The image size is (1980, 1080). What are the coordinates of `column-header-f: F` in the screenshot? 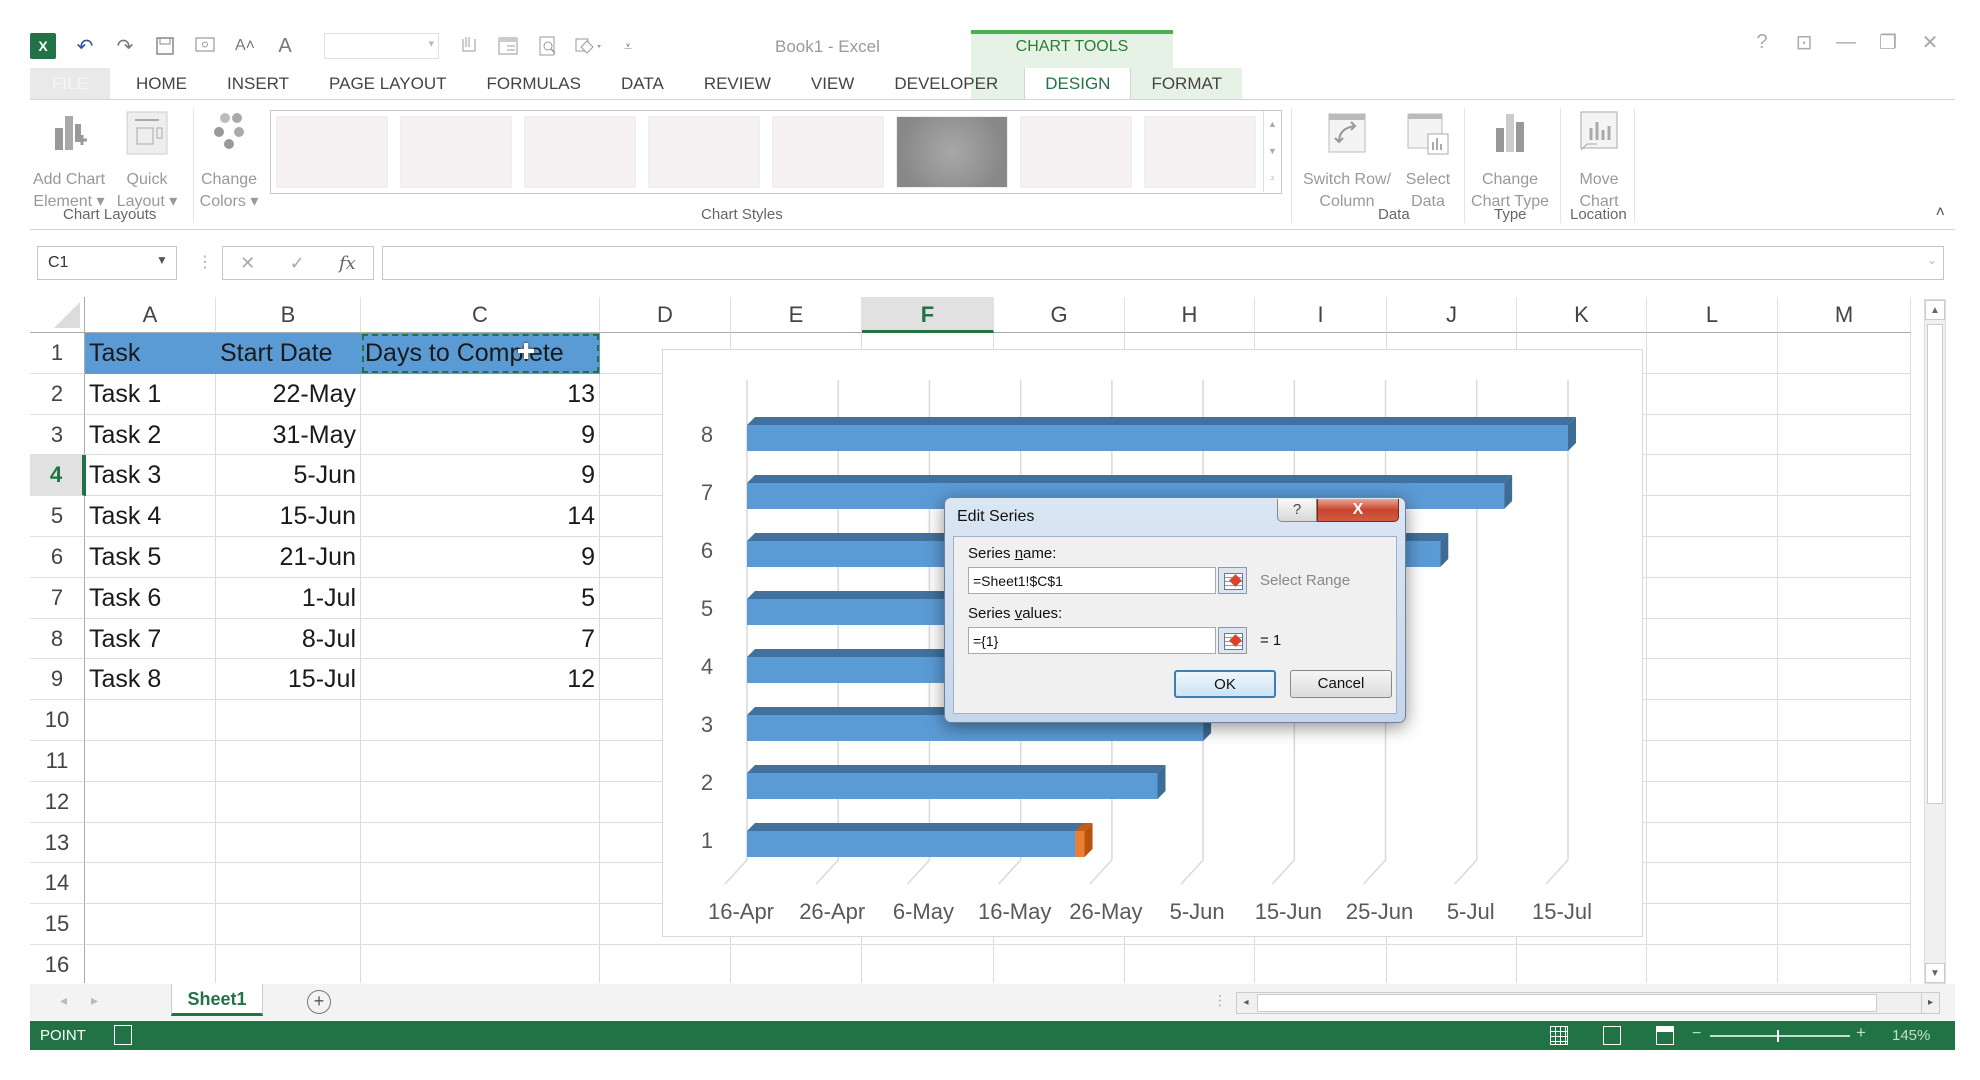 It's located at (928, 315).